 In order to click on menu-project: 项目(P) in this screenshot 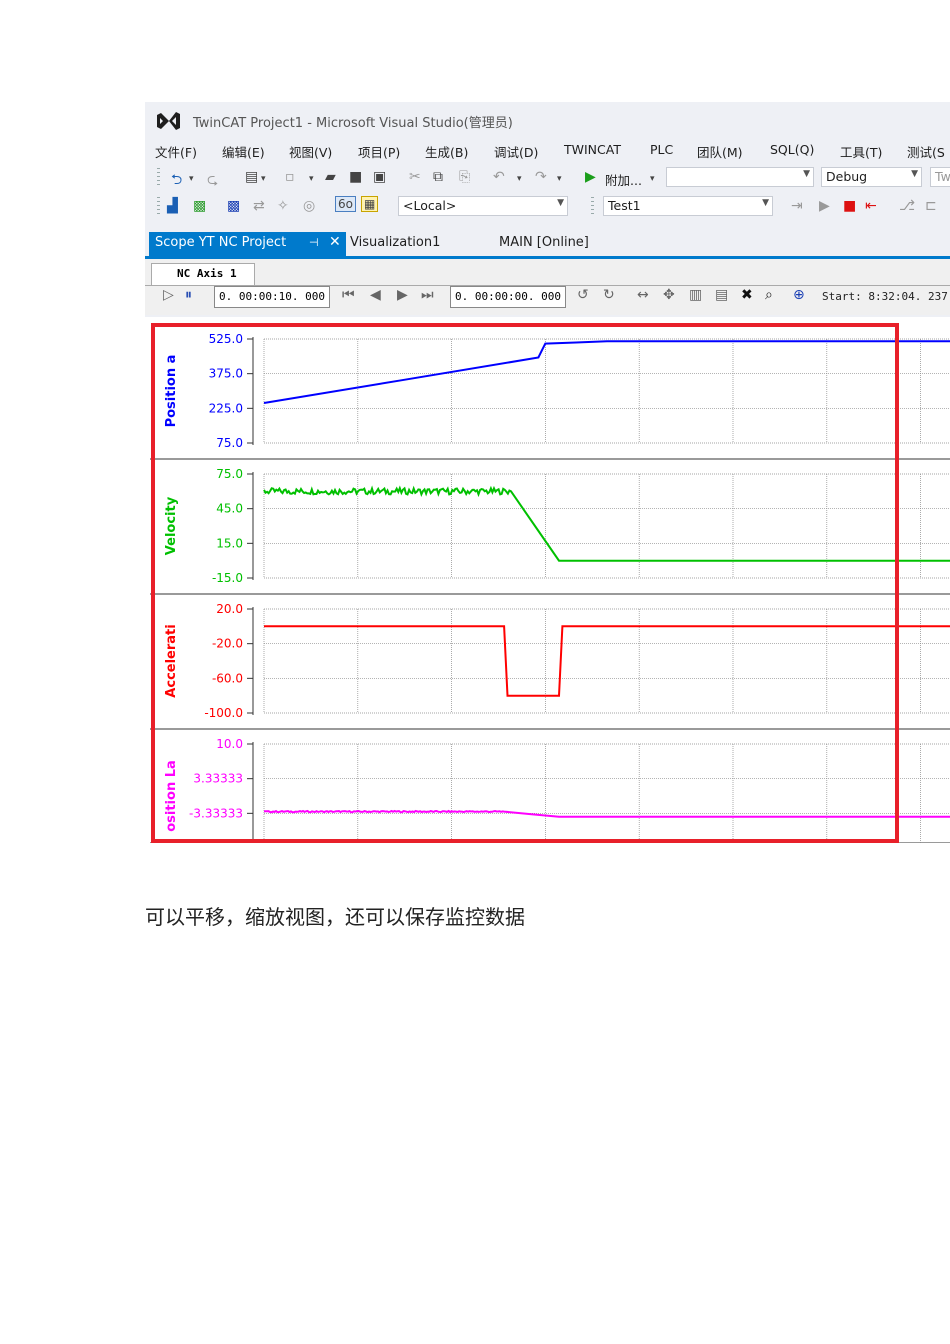, I will do `click(379, 151)`.